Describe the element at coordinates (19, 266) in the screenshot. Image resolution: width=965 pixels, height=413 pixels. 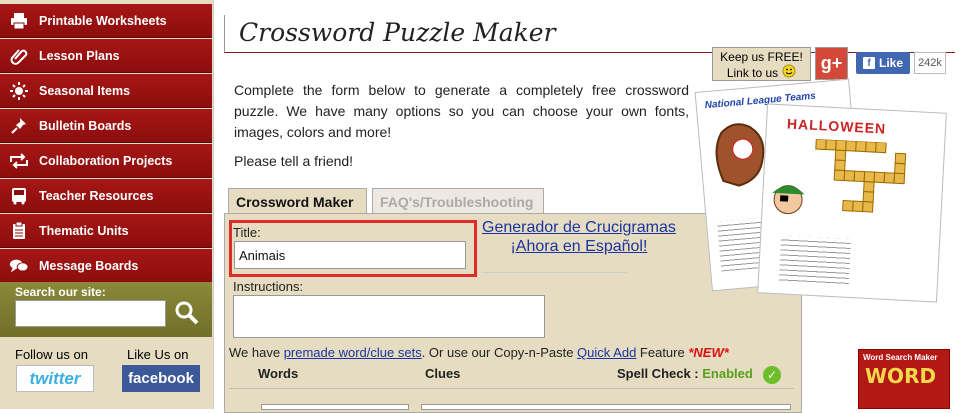
I see `chat-bubbles-icon` at that location.